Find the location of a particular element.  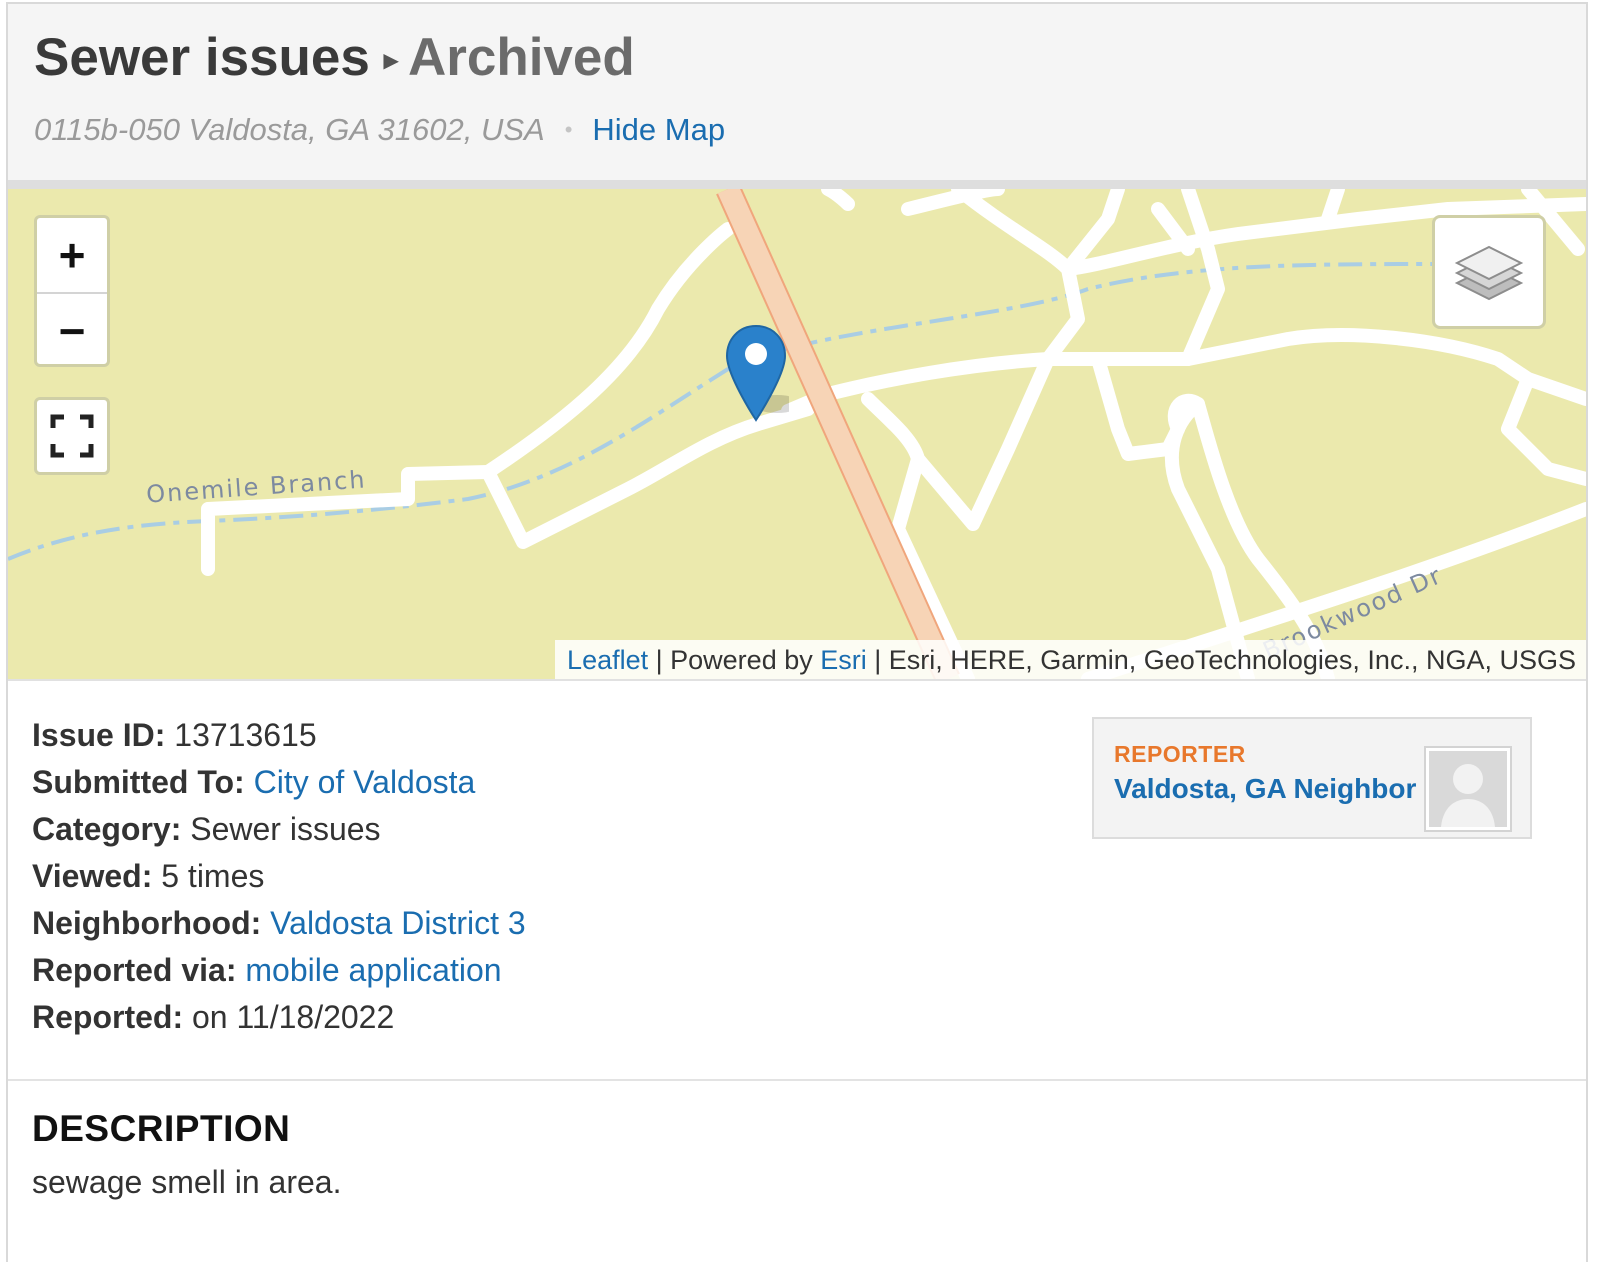

detail-category: Category: Sewer issues is located at coordinates (279, 829).